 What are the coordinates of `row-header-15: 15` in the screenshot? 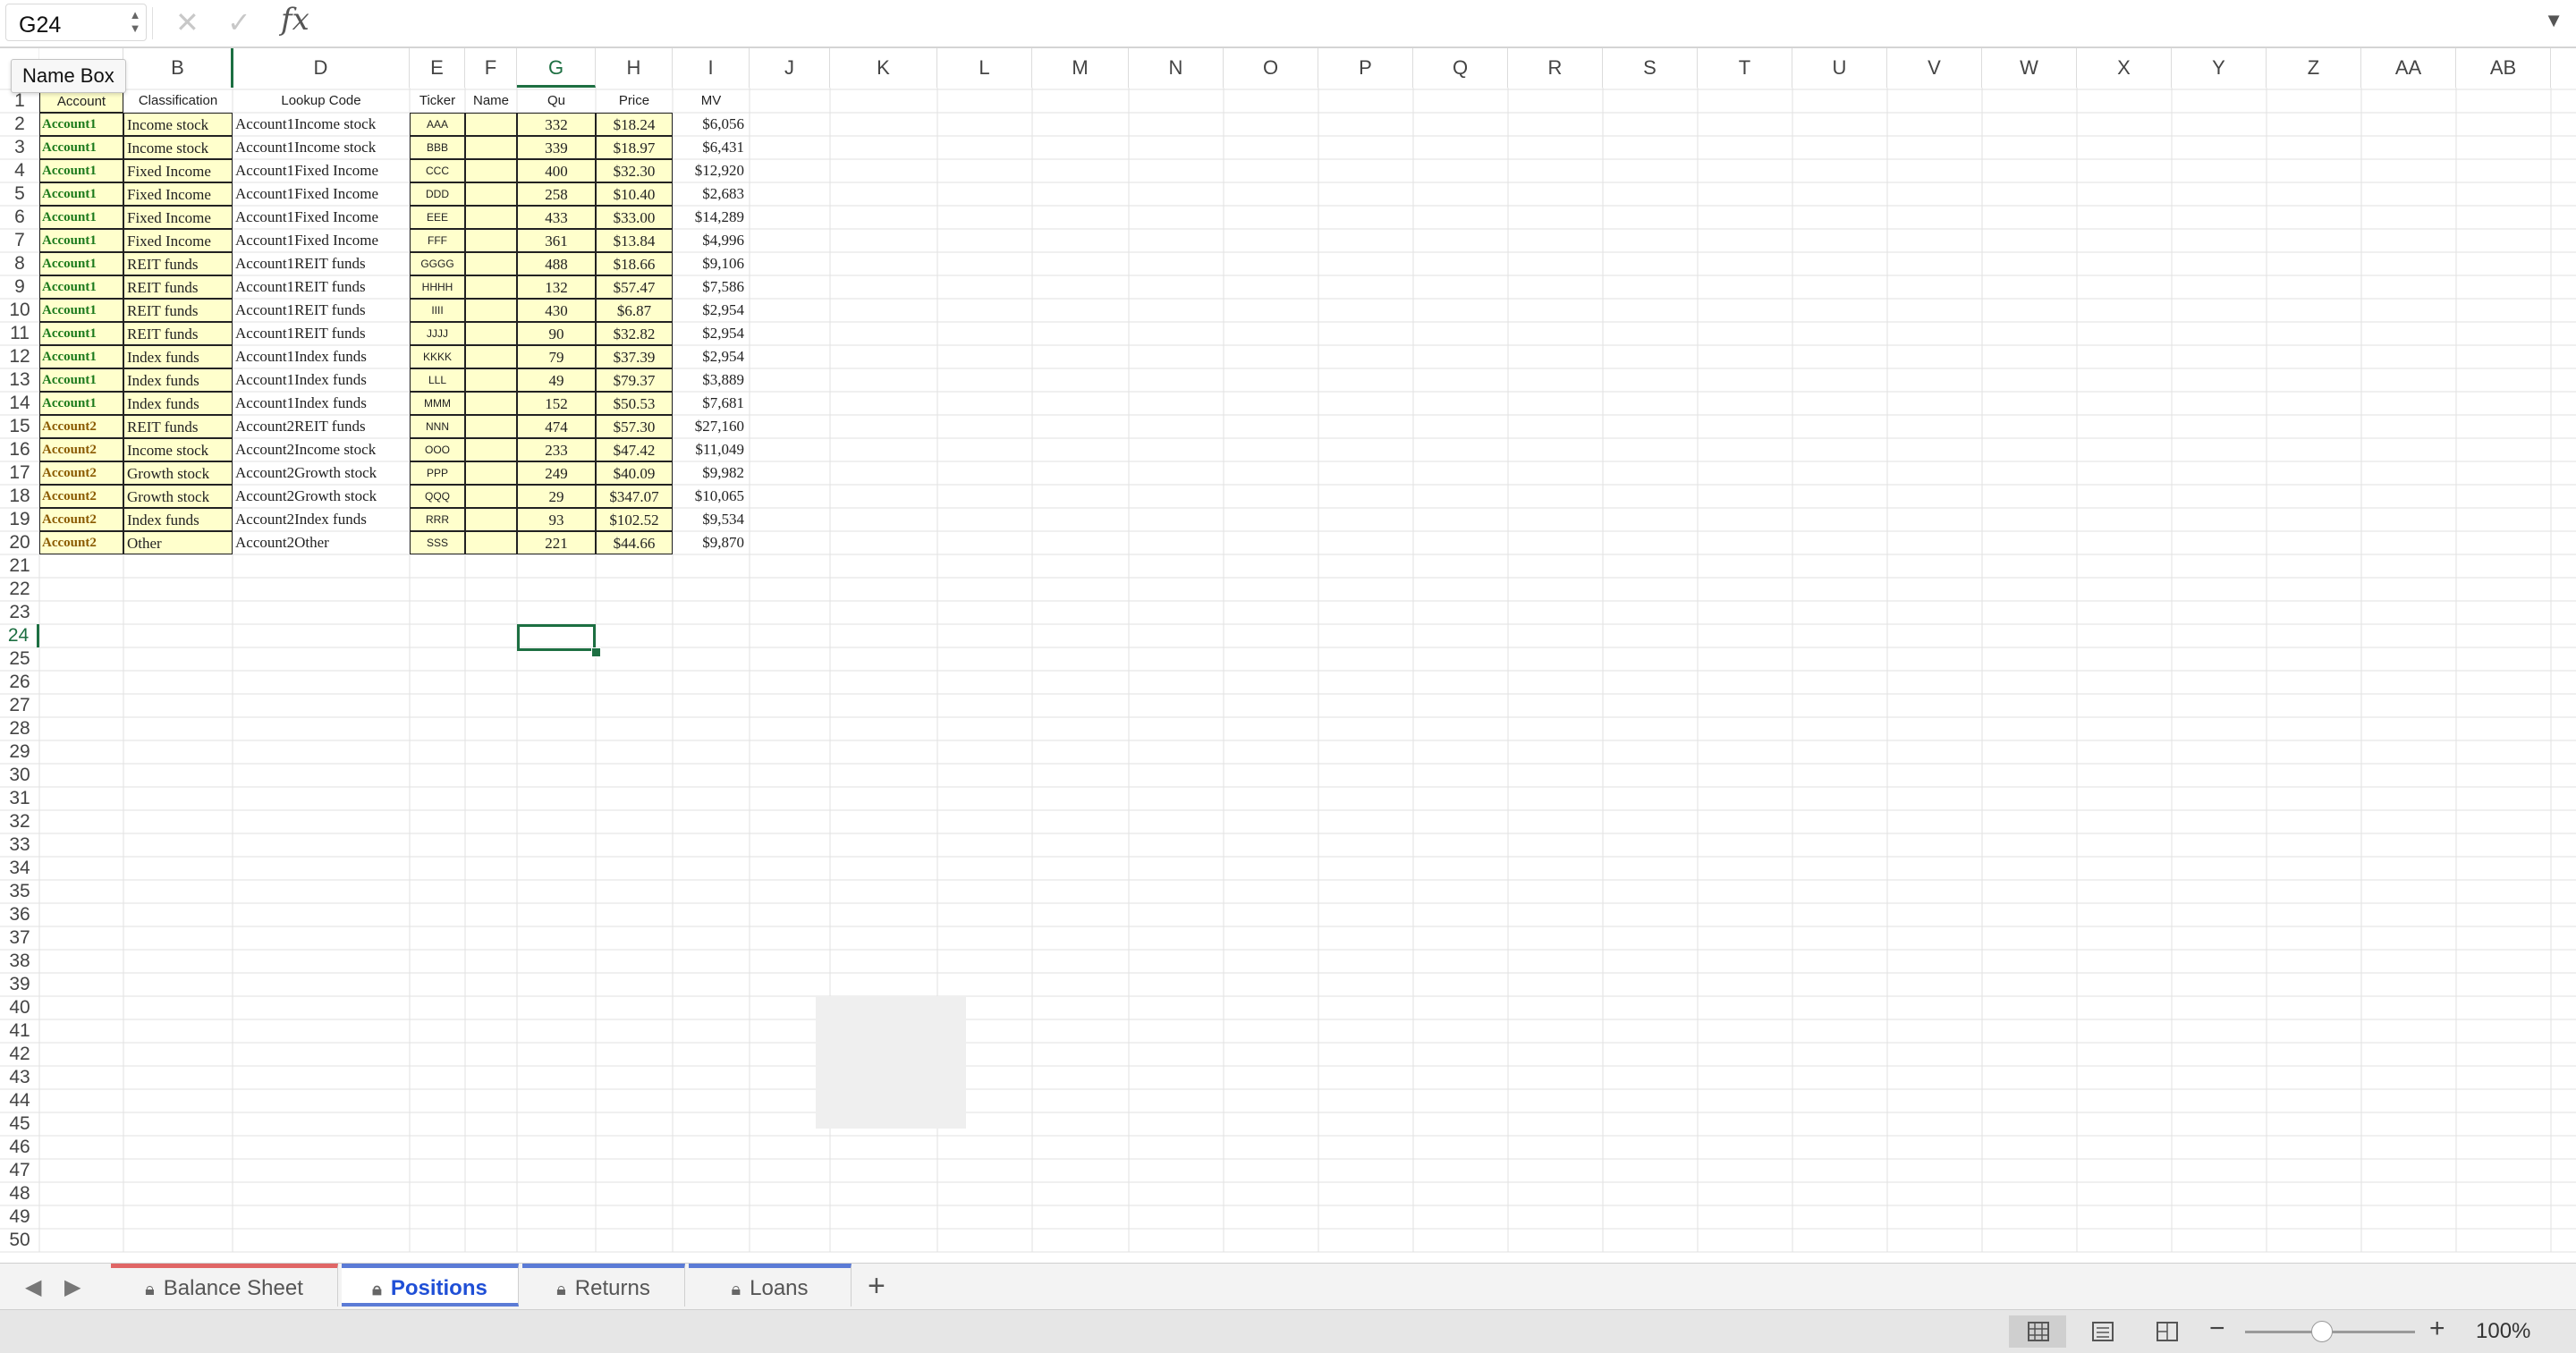 It's located at (19, 426).